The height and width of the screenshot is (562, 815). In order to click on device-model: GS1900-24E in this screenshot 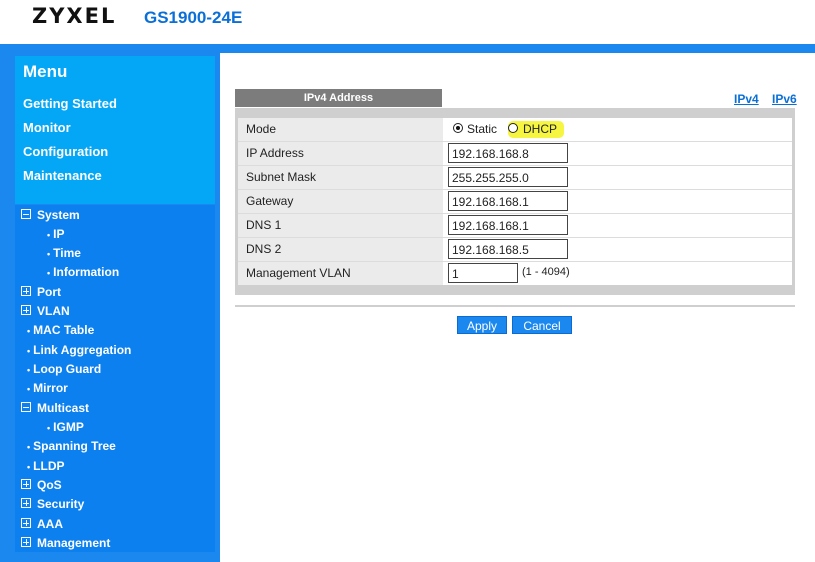, I will do `click(193, 17)`.